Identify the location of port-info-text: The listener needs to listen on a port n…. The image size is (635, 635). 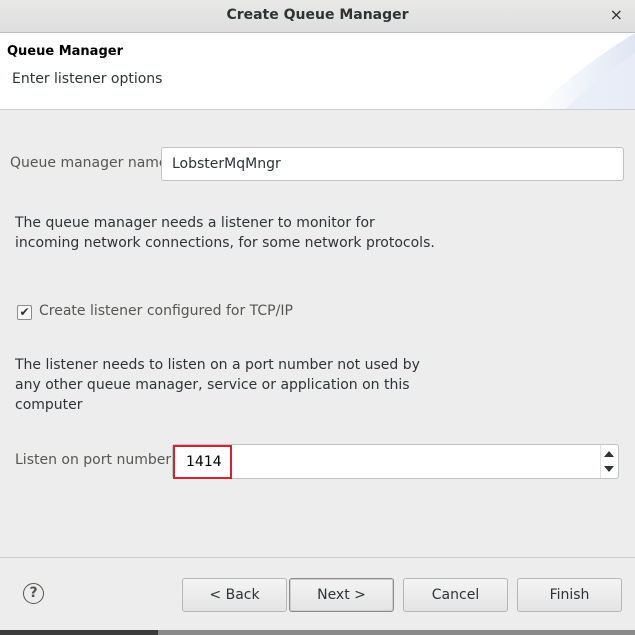
(217, 385).